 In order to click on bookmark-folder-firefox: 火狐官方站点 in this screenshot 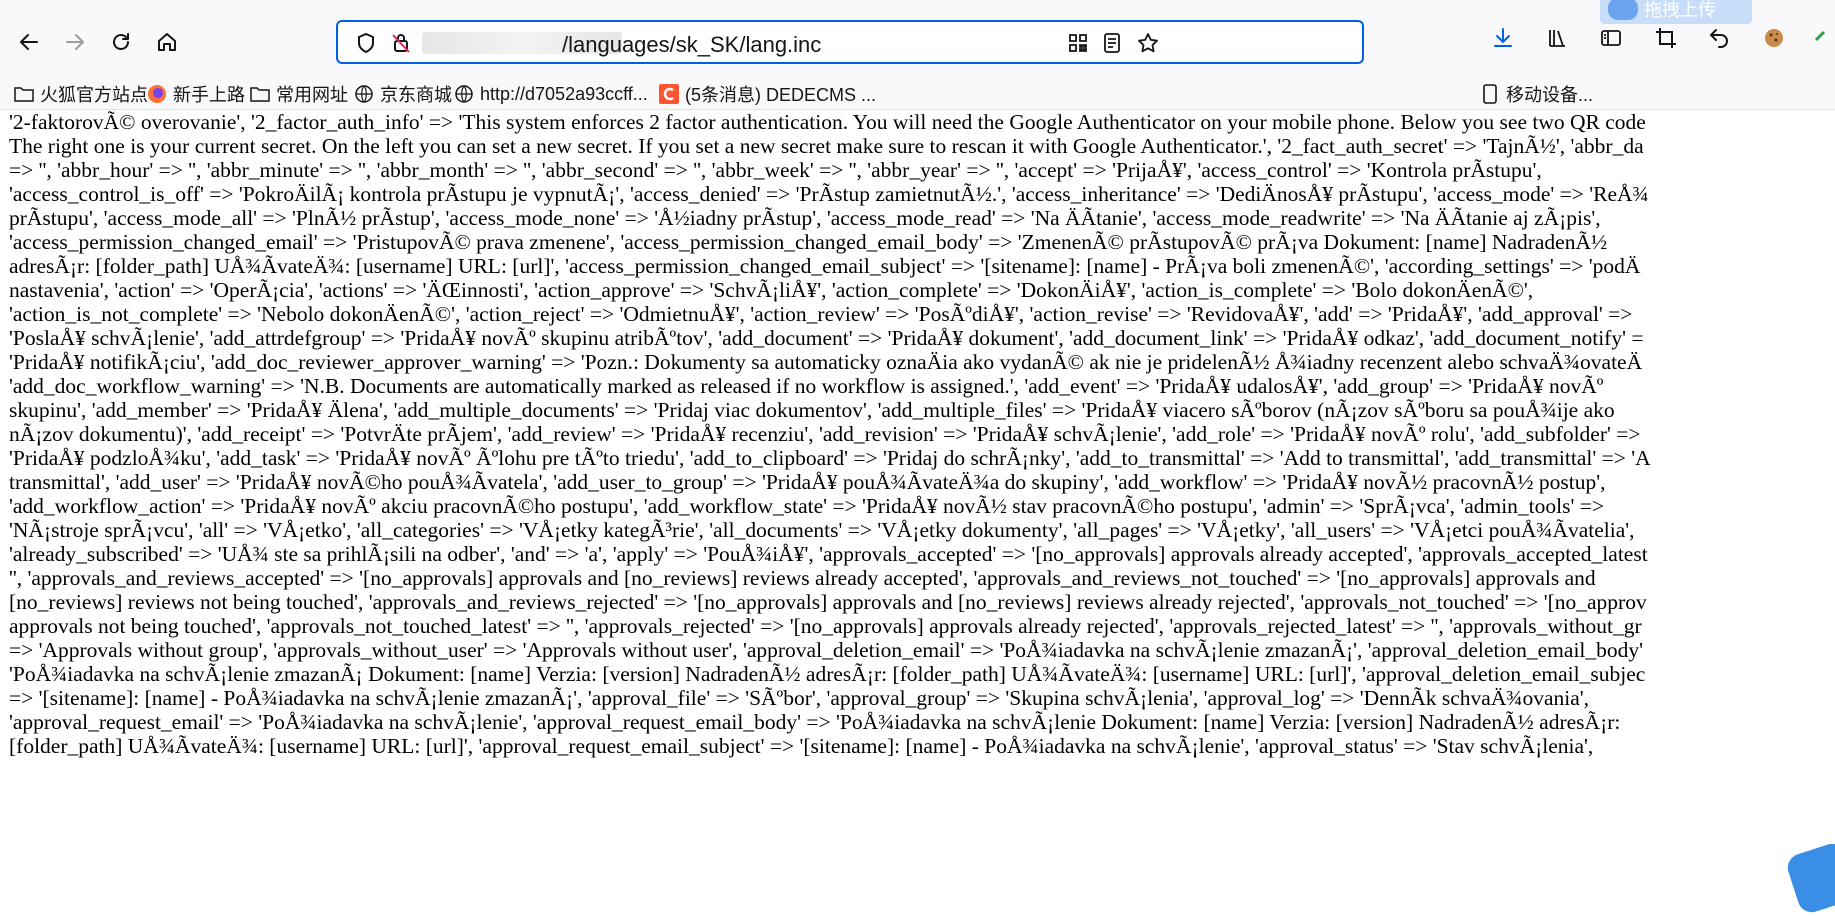, I will do `click(81, 94)`.